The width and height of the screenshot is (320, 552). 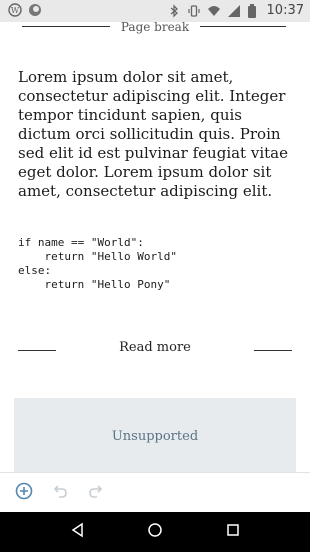 I want to click on wordpress-icon: W, so click(x=15, y=10).